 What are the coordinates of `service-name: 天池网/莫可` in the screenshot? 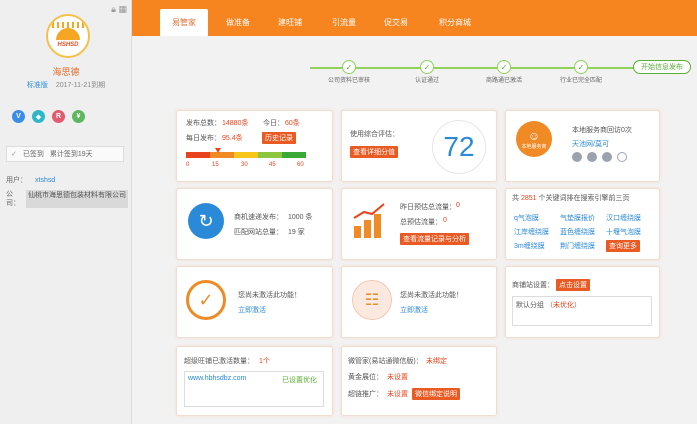 It's located at (590, 144).